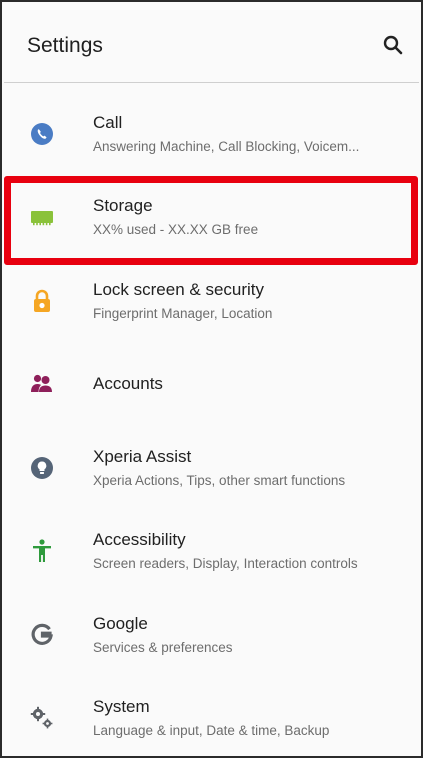 The height and width of the screenshot is (760, 423). What do you see at coordinates (251, 313) in the screenshot?
I see `settings-item-summary: Fingerprint Manager, Location` at bounding box center [251, 313].